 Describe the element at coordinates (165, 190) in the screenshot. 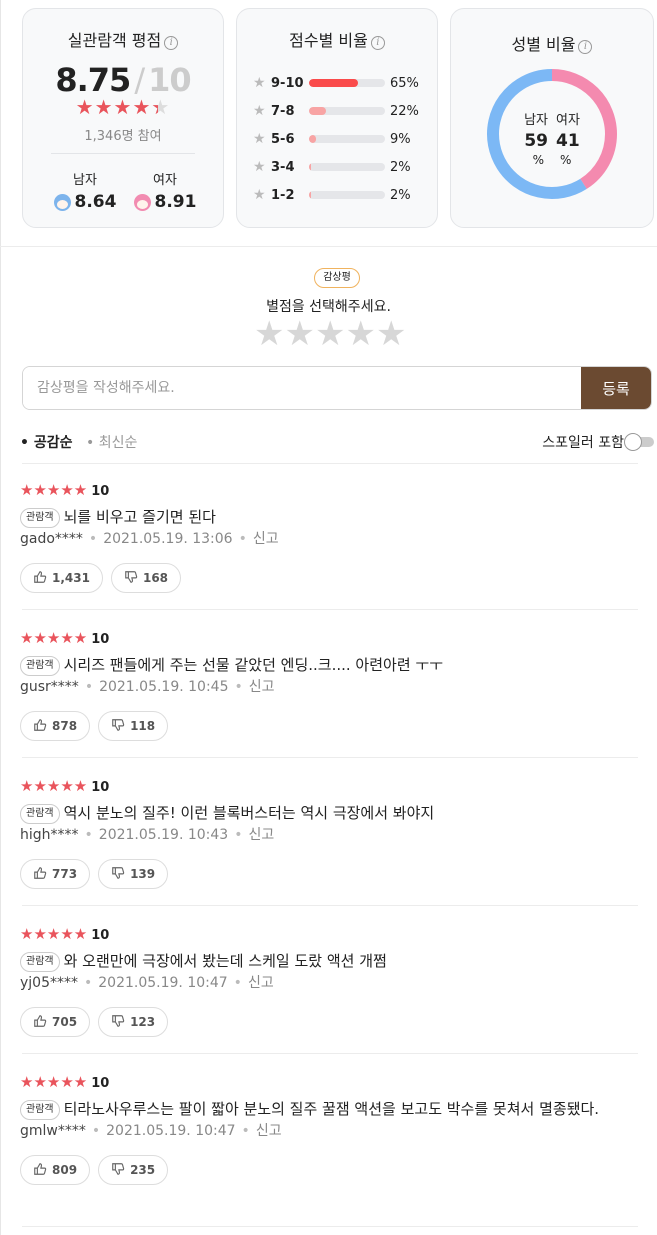

I see `female-score-block: 여자 8.91` at that location.